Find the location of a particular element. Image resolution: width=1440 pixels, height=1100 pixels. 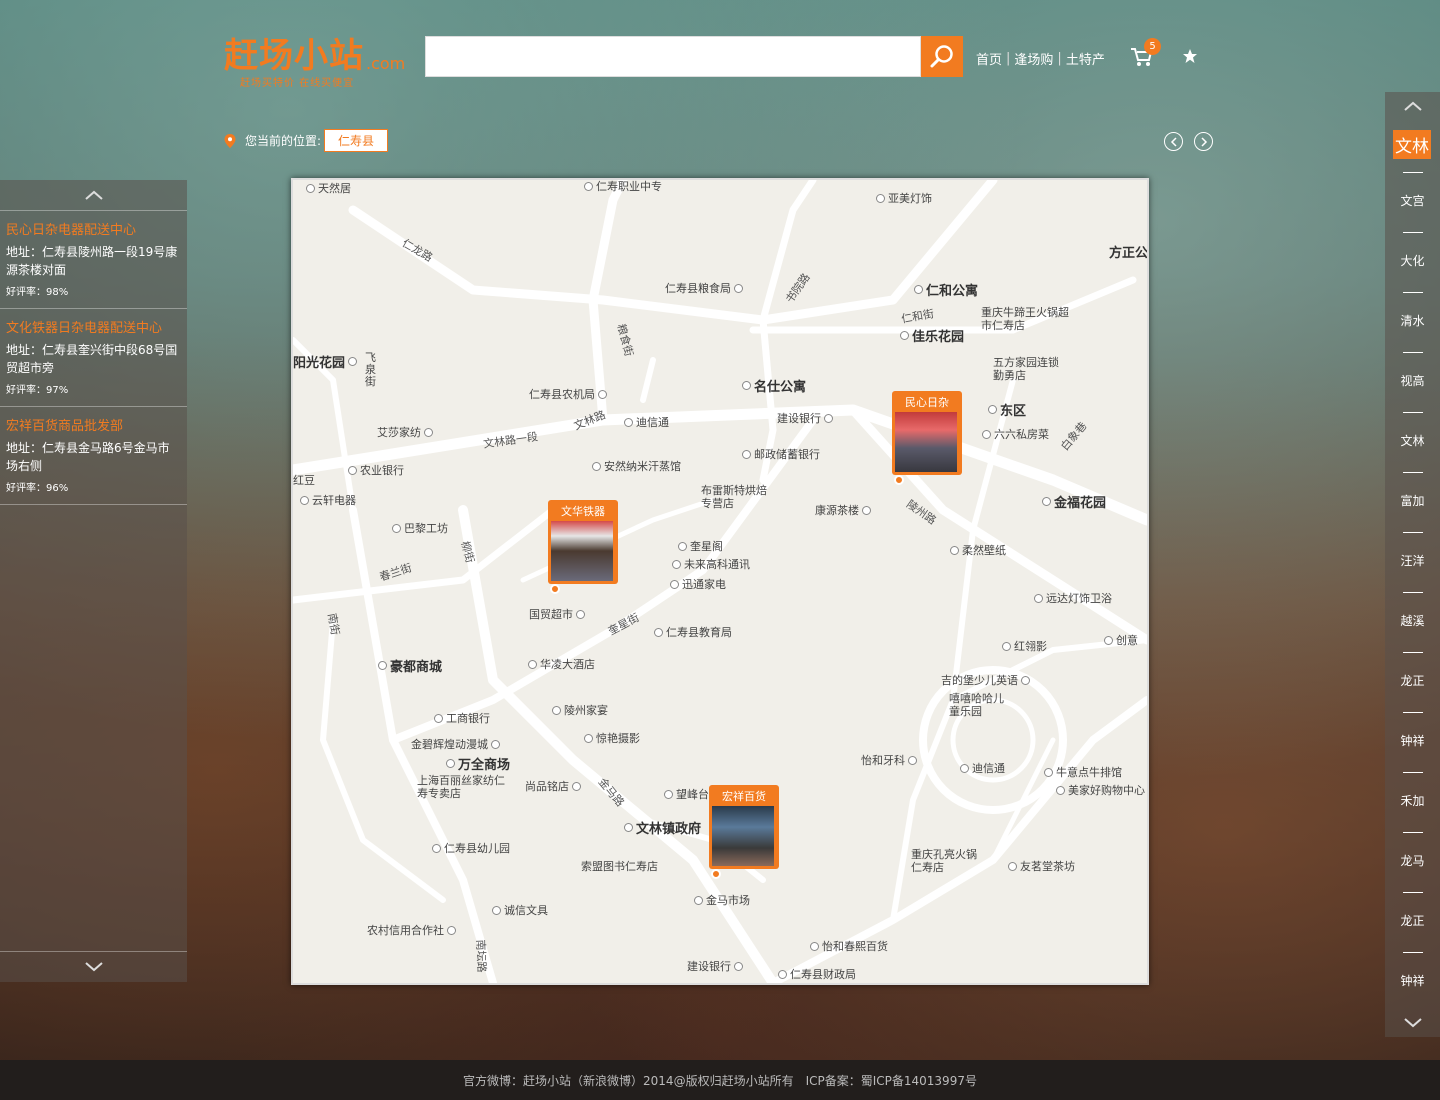

shop-name: 民心日杂电器配送中心 is located at coordinates (93, 228).